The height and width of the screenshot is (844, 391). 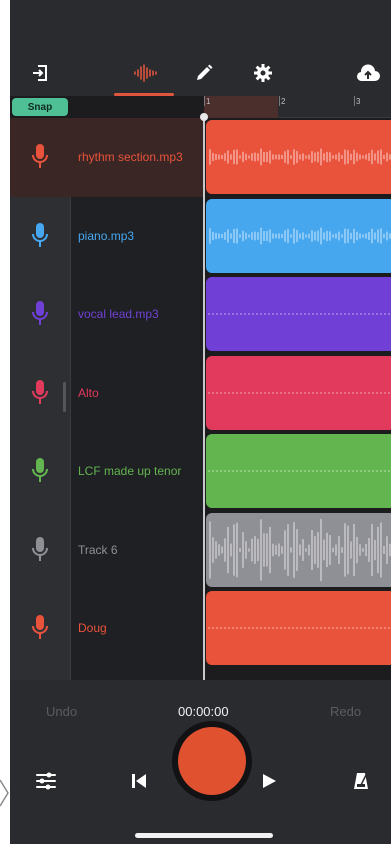 What do you see at coordinates (139, 781) in the screenshot?
I see `skip-back-icon` at bounding box center [139, 781].